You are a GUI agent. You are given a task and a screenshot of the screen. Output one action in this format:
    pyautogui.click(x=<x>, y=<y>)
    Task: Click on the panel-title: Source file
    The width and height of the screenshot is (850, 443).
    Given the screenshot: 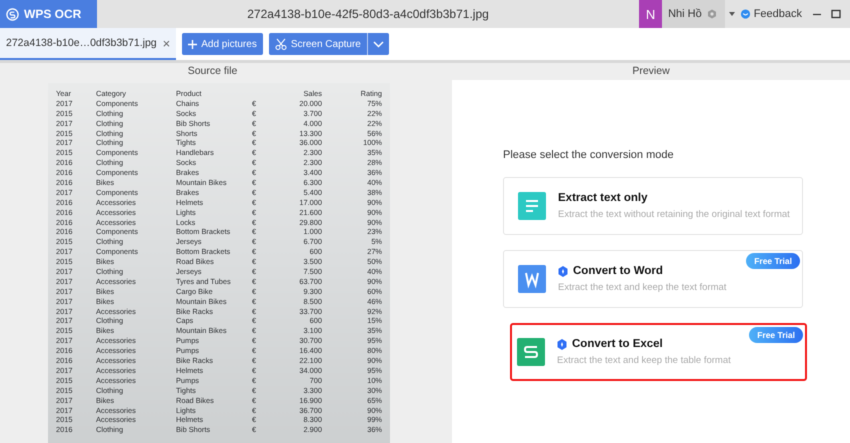 What is the action you would take?
    pyautogui.click(x=212, y=71)
    